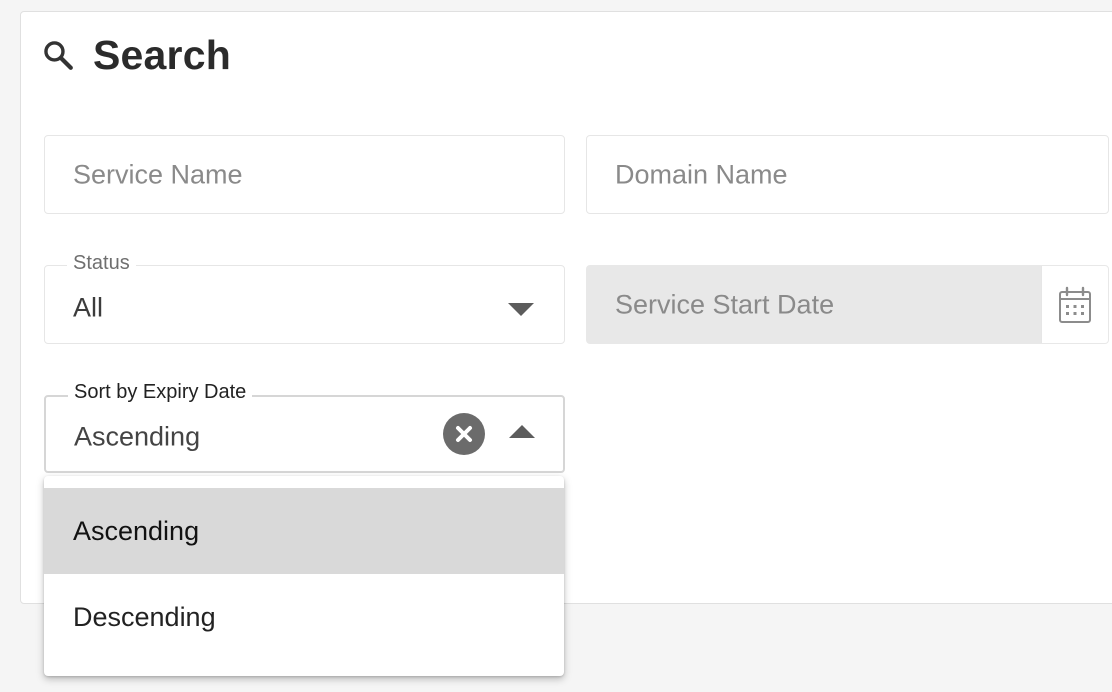 The width and height of the screenshot is (1112, 692). What do you see at coordinates (847, 174) in the screenshot?
I see `domain-name-input: Domain Name` at bounding box center [847, 174].